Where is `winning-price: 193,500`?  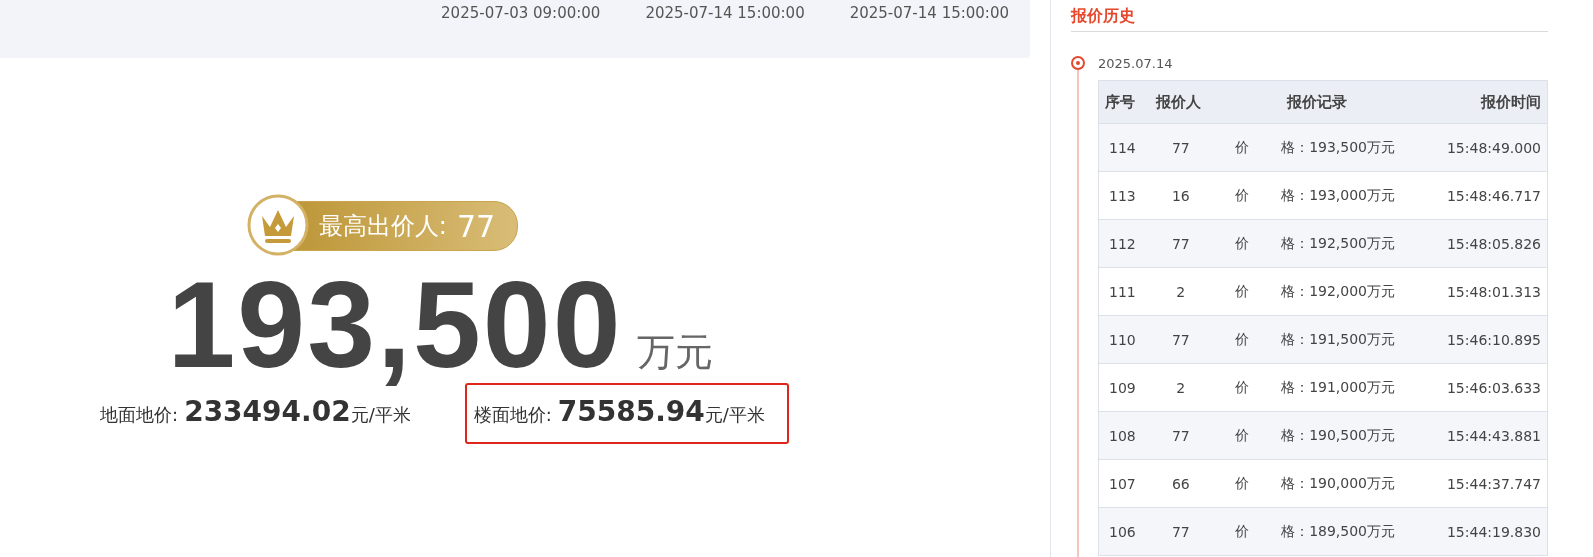 winning-price: 193,500 is located at coordinates (395, 325).